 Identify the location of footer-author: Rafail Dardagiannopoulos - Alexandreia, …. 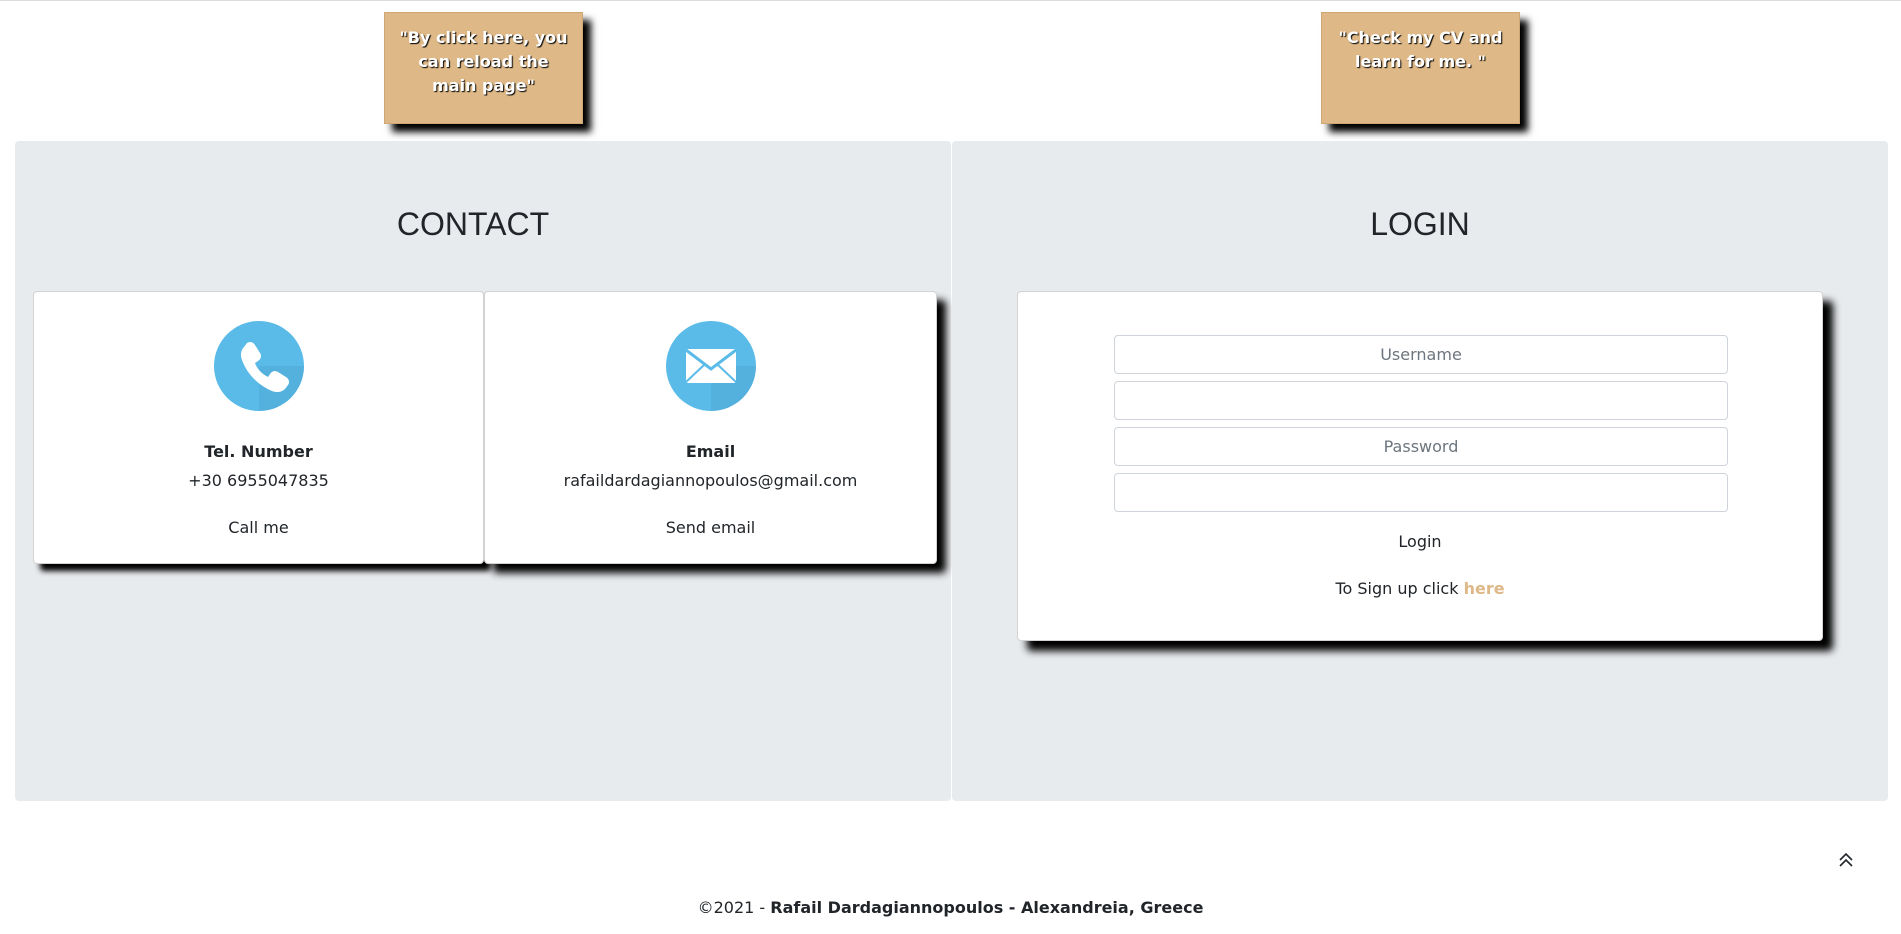
(987, 907).